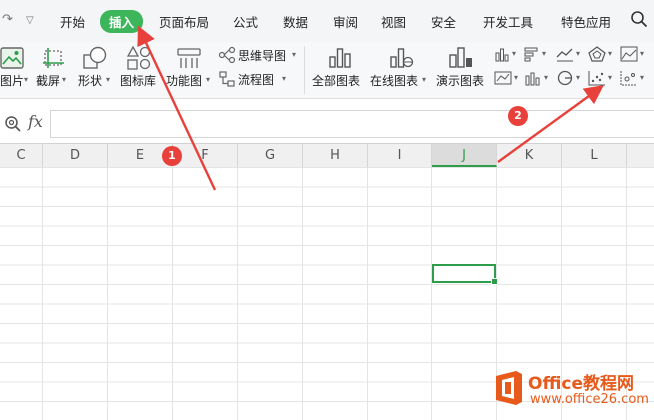  Describe the element at coordinates (400, 155) in the screenshot. I see `column-header-i: I` at that location.